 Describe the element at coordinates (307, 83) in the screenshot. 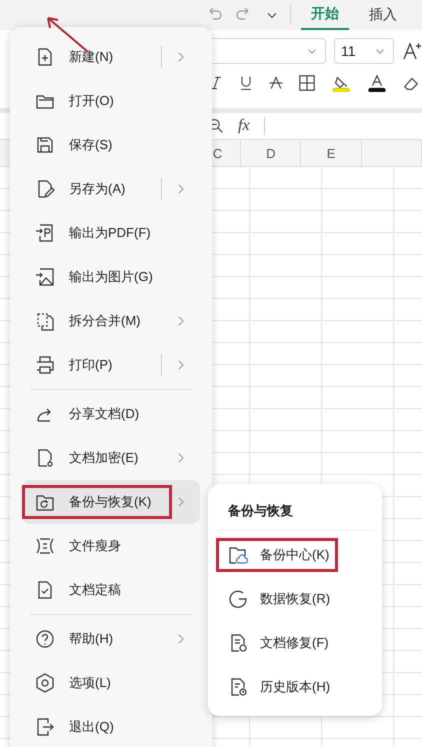

I see `borders-icon` at that location.